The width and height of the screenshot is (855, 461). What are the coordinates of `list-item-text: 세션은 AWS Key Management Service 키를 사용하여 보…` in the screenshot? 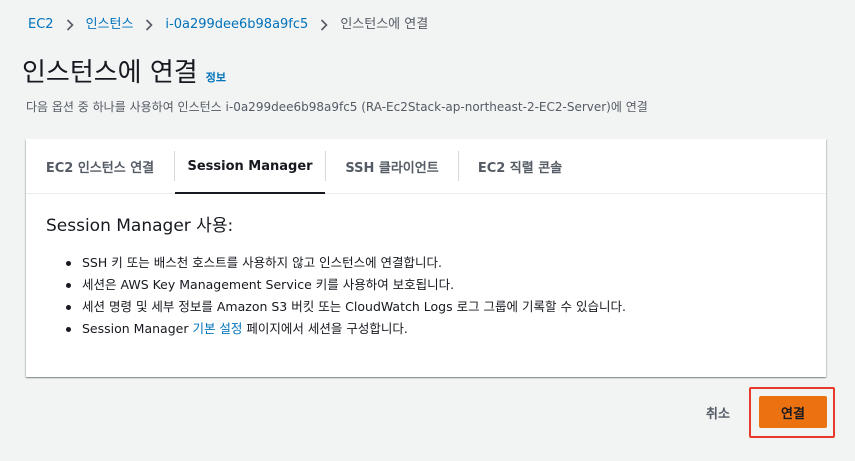 It's located at (268, 284).